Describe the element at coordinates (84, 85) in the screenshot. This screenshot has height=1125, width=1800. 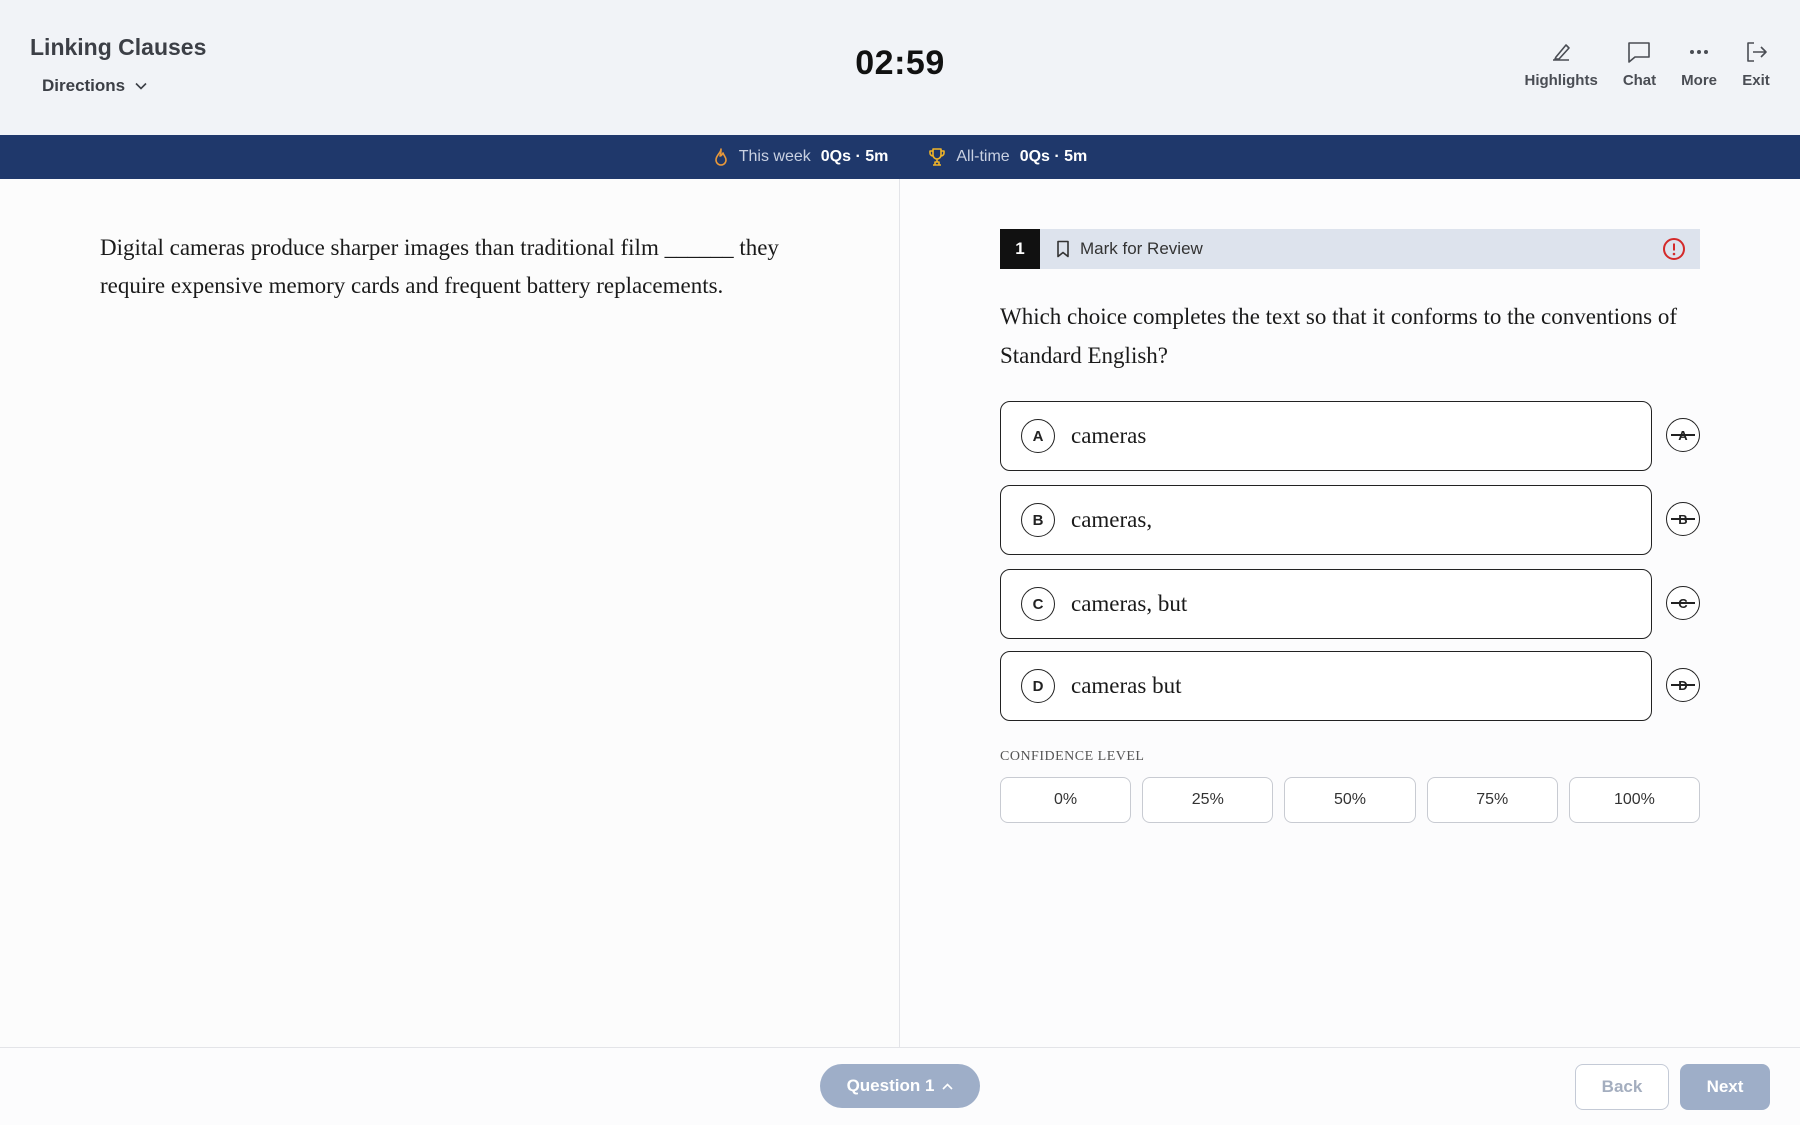
I see `directions-label: Directions` at that location.